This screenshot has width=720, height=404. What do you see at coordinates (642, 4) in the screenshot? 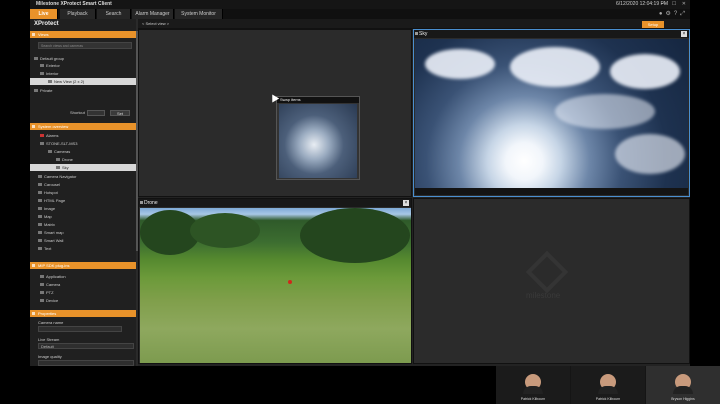
I see `clock: 6/12/2020 12:04:19 PM` at bounding box center [642, 4].